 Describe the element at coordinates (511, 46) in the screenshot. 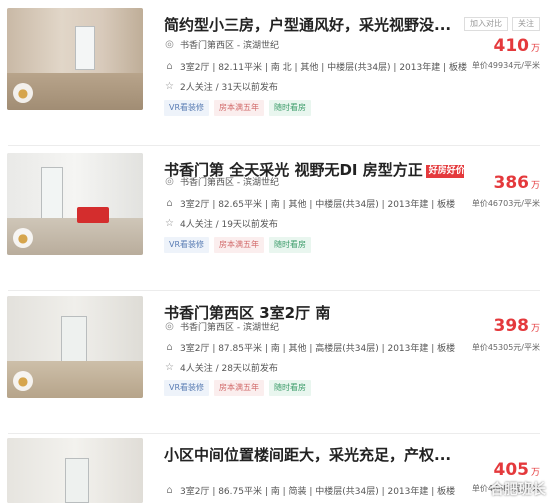

I see `price-value: 410` at that location.